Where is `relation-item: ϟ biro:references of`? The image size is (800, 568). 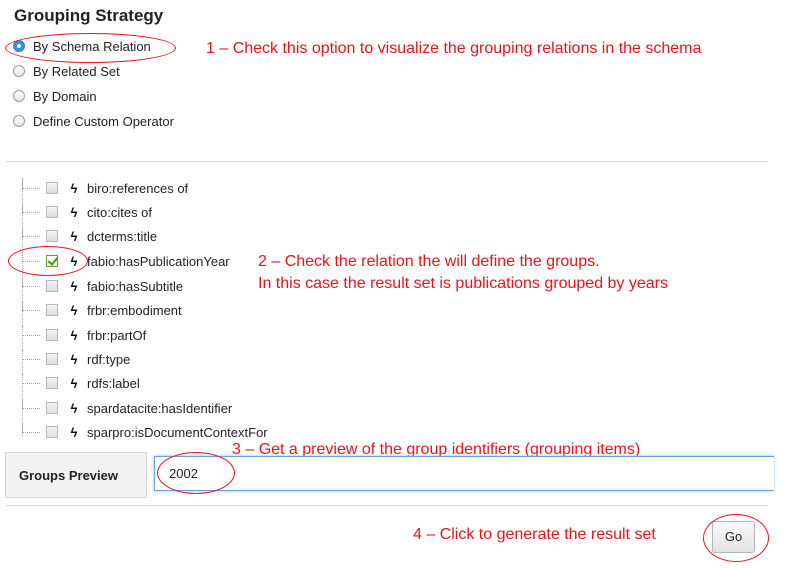 relation-item: ϟ biro:references of is located at coordinates (105, 188).